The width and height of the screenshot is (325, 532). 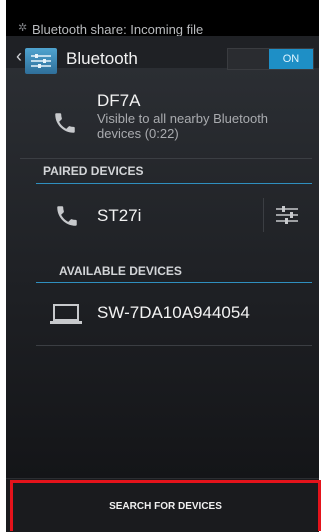 What do you see at coordinates (291, 59) in the screenshot?
I see `toggle-on-label: ON` at bounding box center [291, 59].